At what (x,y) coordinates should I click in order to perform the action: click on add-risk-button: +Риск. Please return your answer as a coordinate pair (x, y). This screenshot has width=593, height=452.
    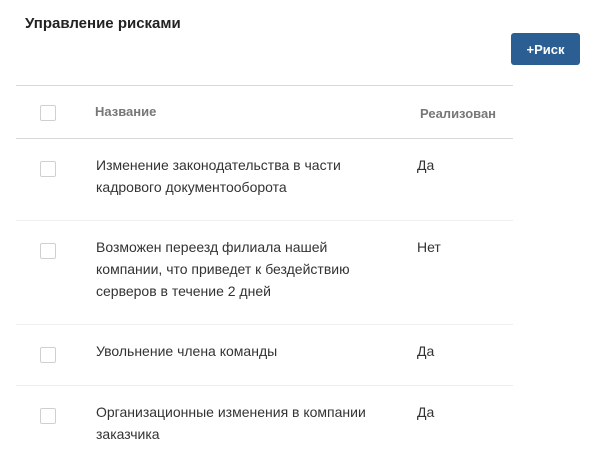
    Looking at the image, I should click on (545, 49).